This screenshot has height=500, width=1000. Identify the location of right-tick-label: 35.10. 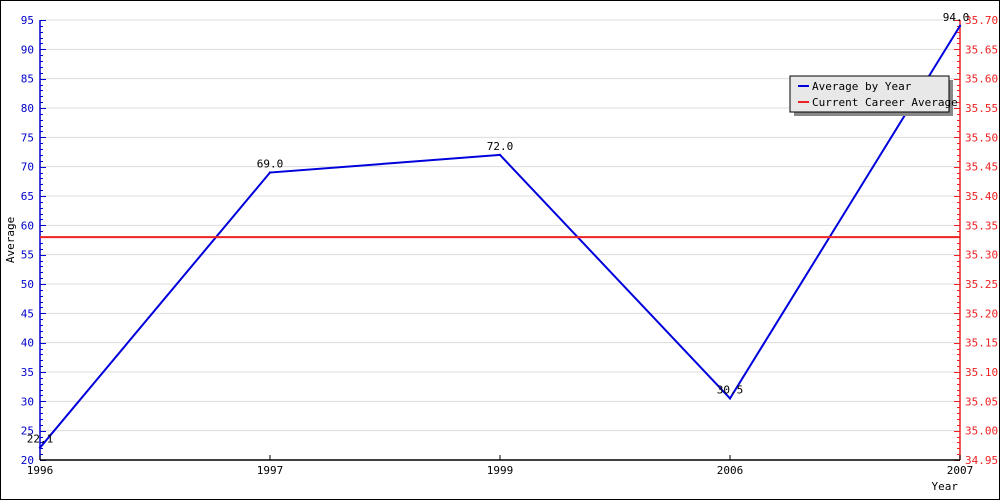
(981, 372).